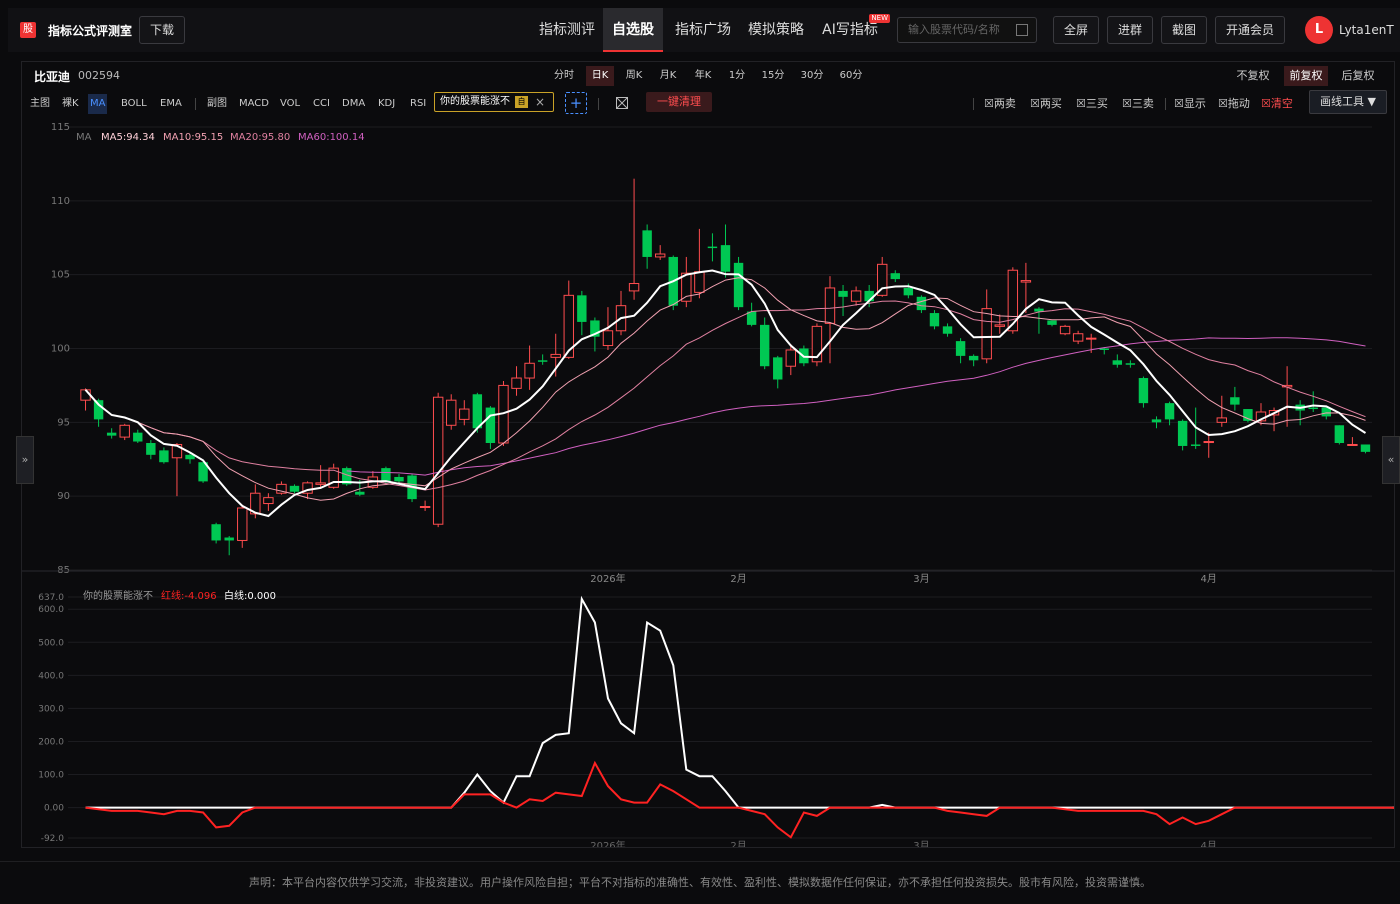  Describe the element at coordinates (668, 76) in the screenshot. I see `period-tab-monthly: 月K` at that location.